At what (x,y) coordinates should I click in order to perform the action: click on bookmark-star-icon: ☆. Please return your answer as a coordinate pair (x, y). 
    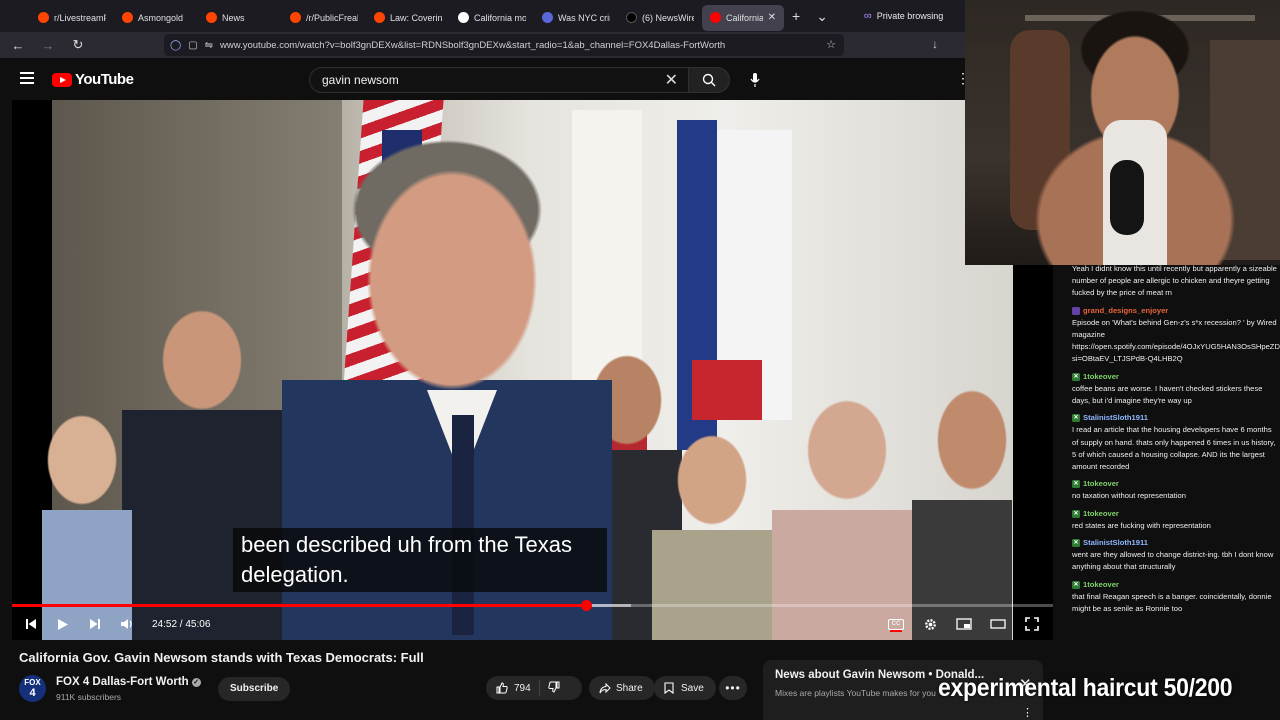
    Looking at the image, I should click on (831, 44).